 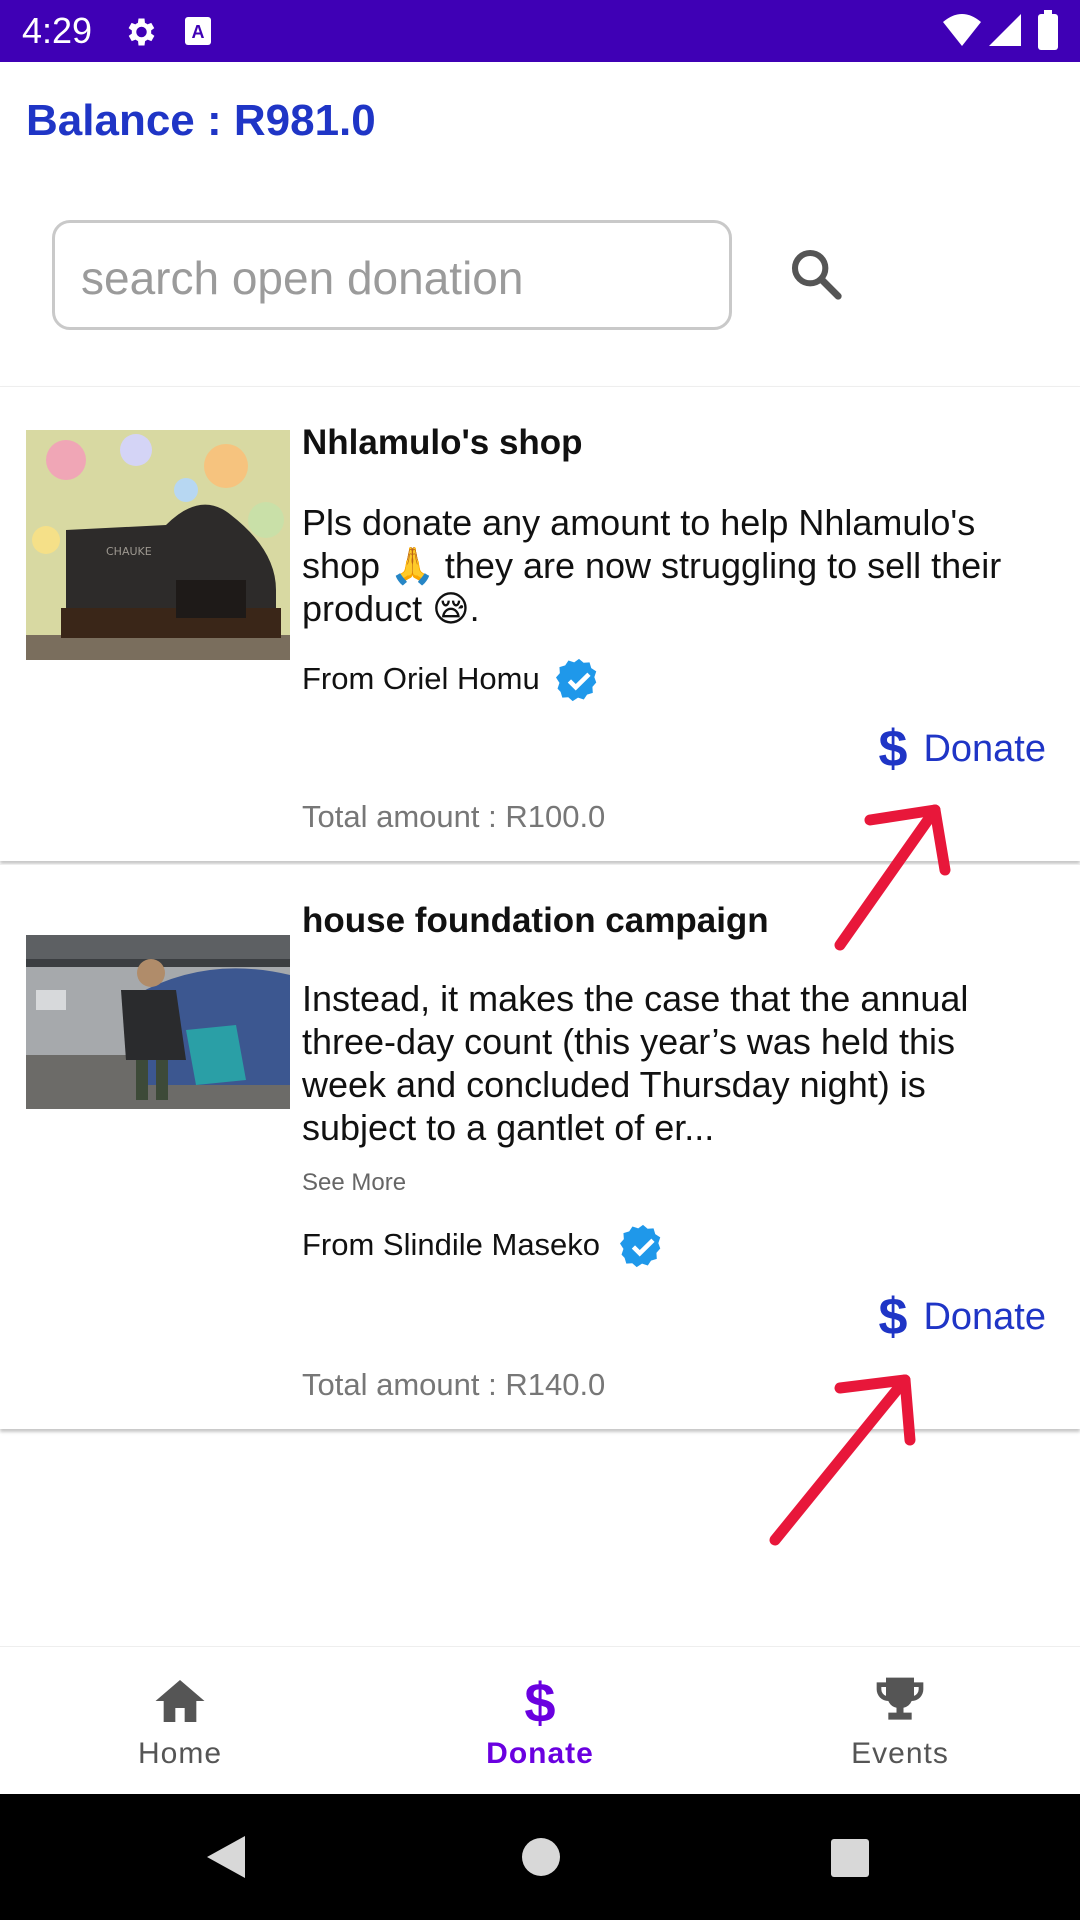 What do you see at coordinates (129, 551) in the screenshot?
I see `svg-text: CHAUKE` at bounding box center [129, 551].